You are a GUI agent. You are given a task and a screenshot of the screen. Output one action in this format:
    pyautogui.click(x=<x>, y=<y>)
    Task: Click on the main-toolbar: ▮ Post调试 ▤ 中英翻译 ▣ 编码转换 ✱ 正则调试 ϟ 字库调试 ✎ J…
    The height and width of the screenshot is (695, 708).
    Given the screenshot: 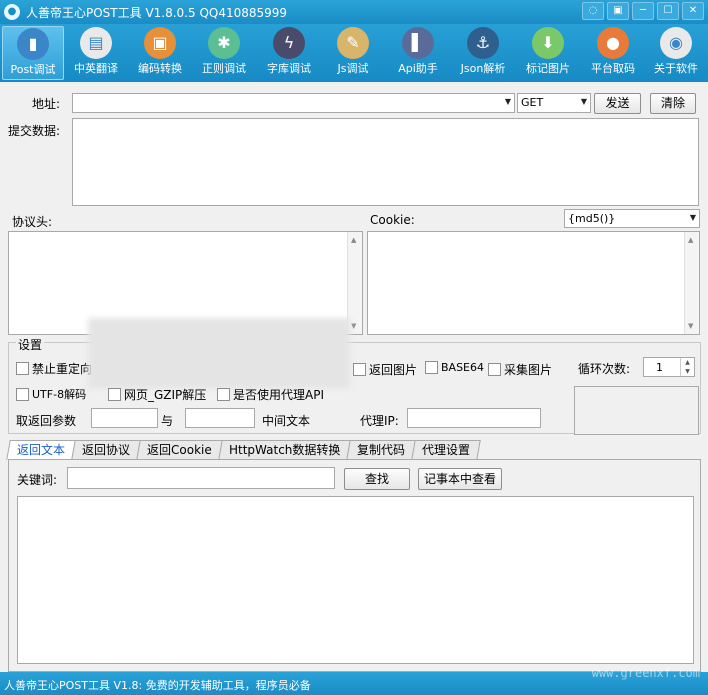 What is the action you would take?
    pyautogui.click(x=354, y=53)
    